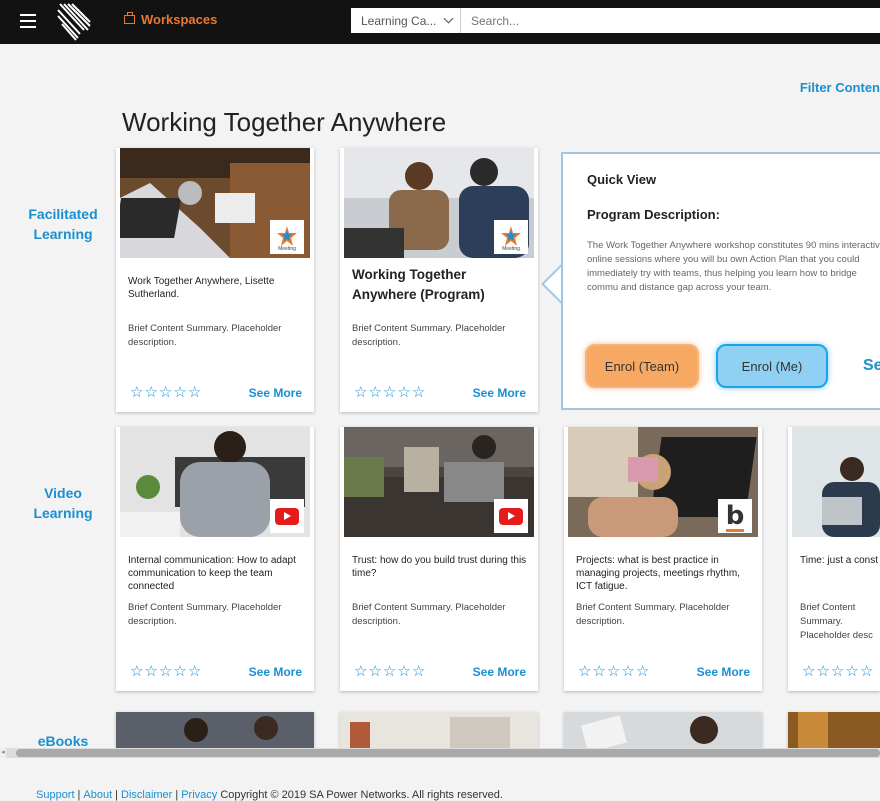 The width and height of the screenshot is (880, 801). I want to click on horizontal-scrollbar, so click(443, 753).